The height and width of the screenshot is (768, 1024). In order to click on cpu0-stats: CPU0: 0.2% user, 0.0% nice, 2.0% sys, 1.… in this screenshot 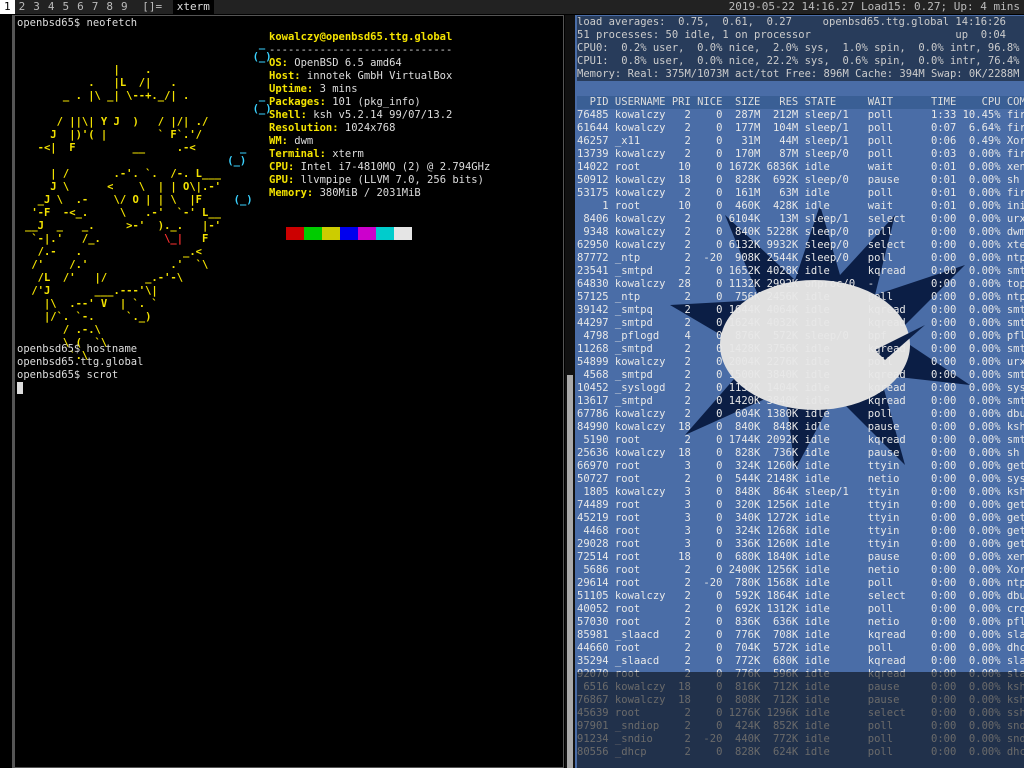, I will do `click(800, 48)`.